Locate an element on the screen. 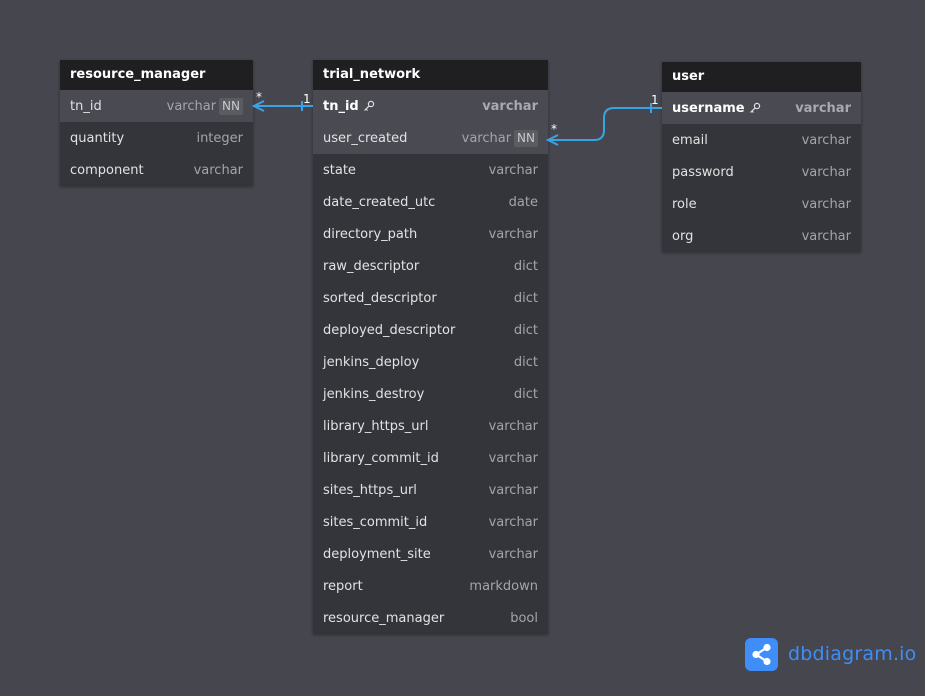  brand-name: dbdiagram.io is located at coordinates (852, 654).